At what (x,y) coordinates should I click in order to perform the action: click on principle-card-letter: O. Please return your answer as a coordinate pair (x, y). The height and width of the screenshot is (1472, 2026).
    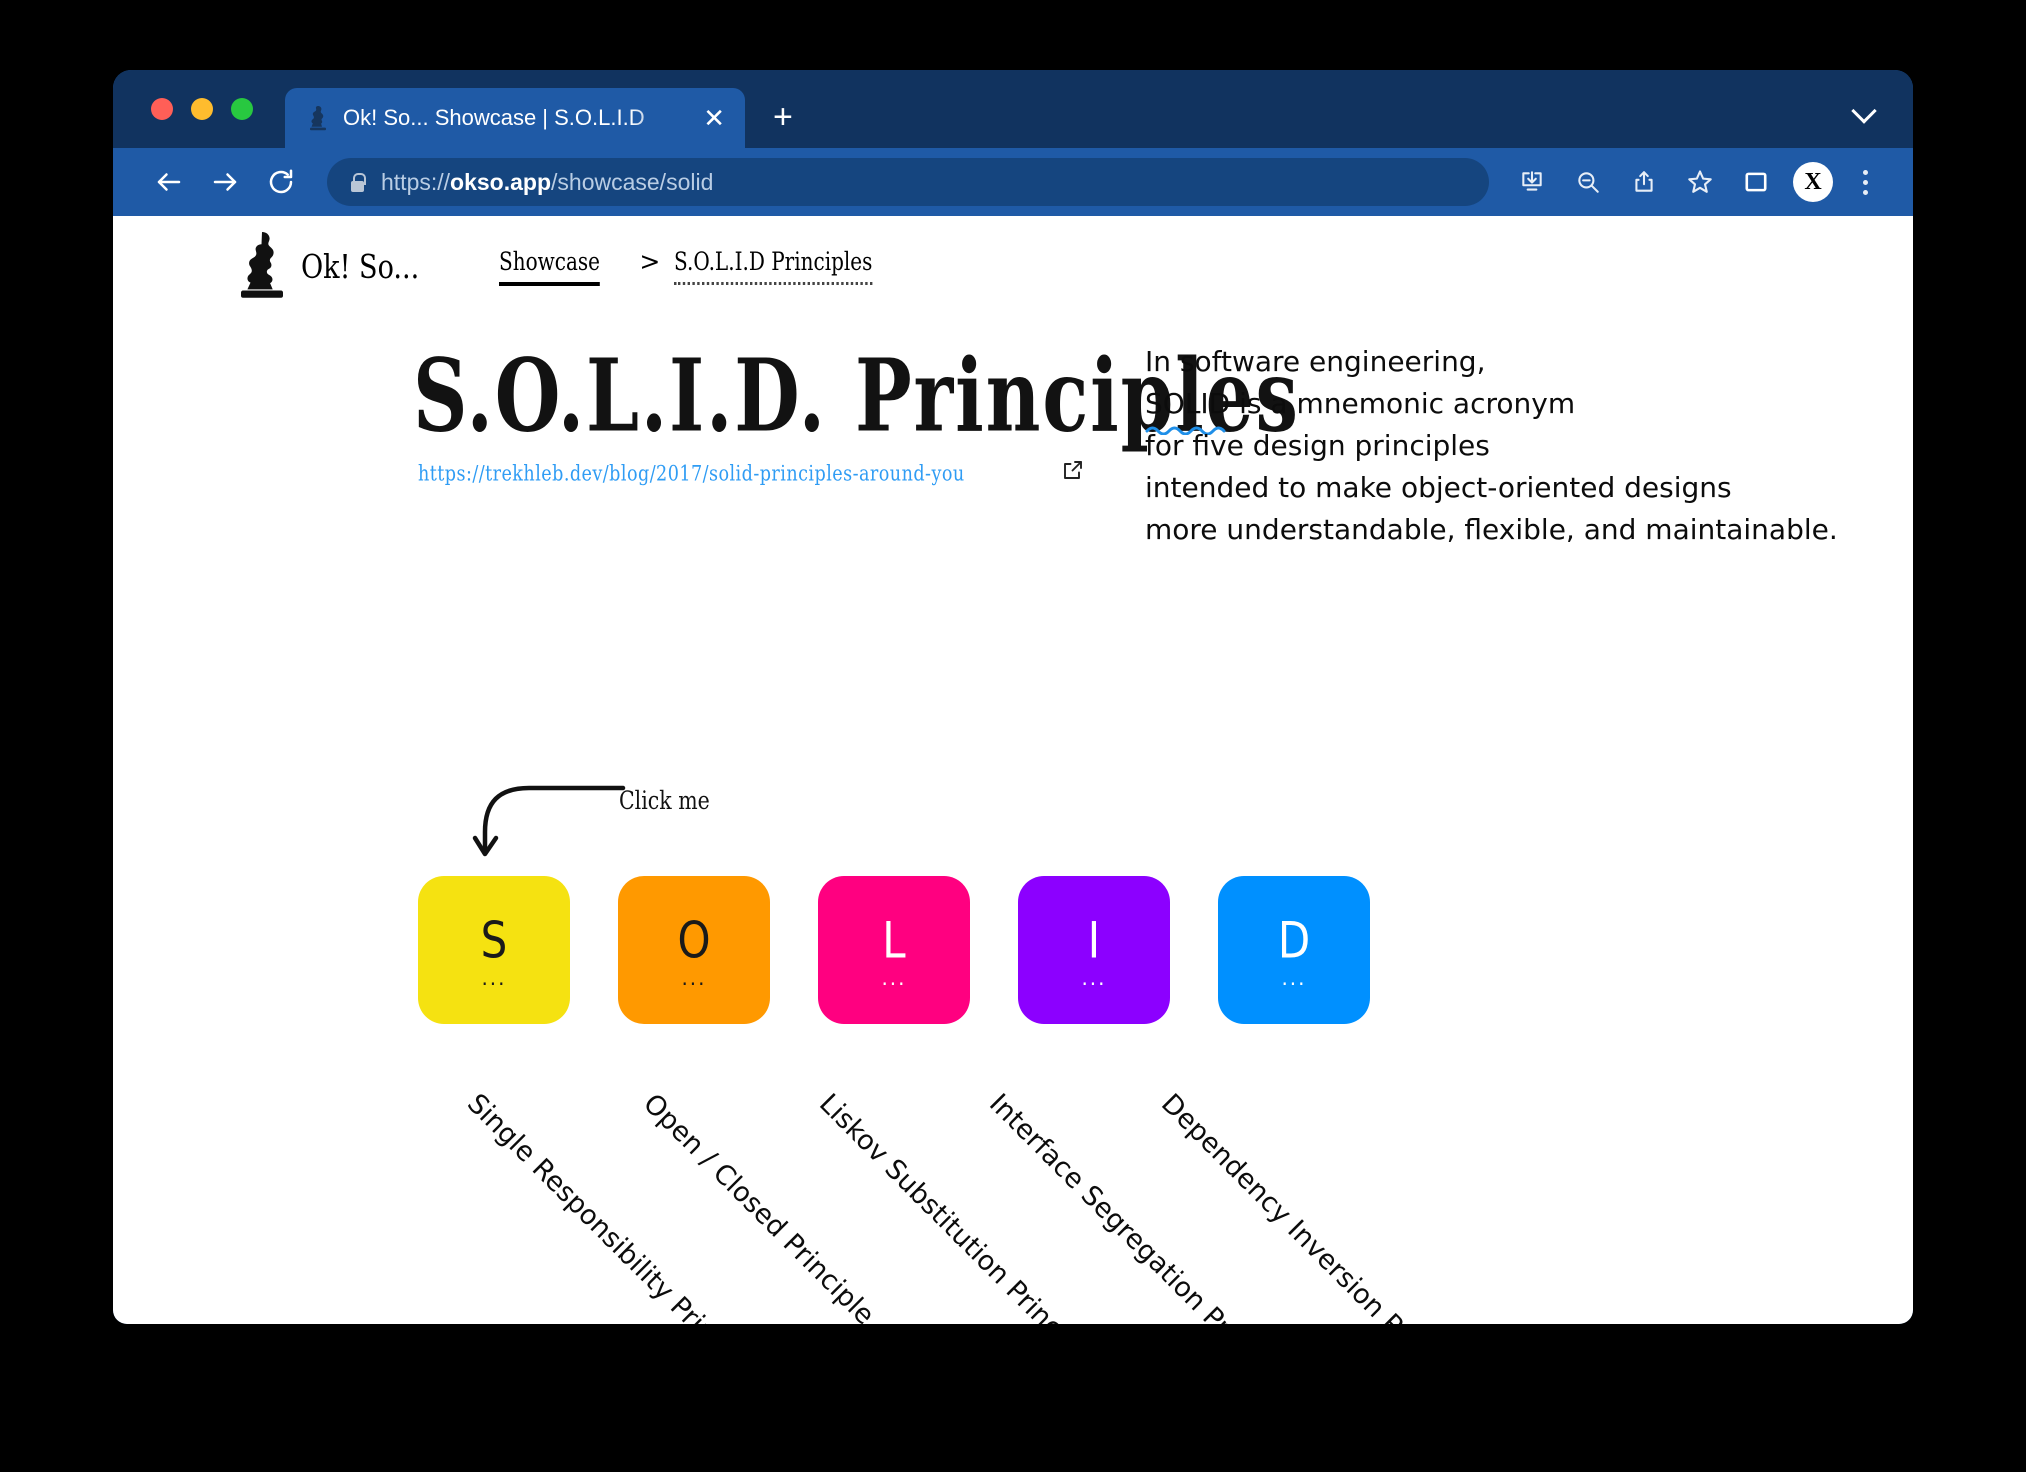
    Looking at the image, I should click on (694, 940).